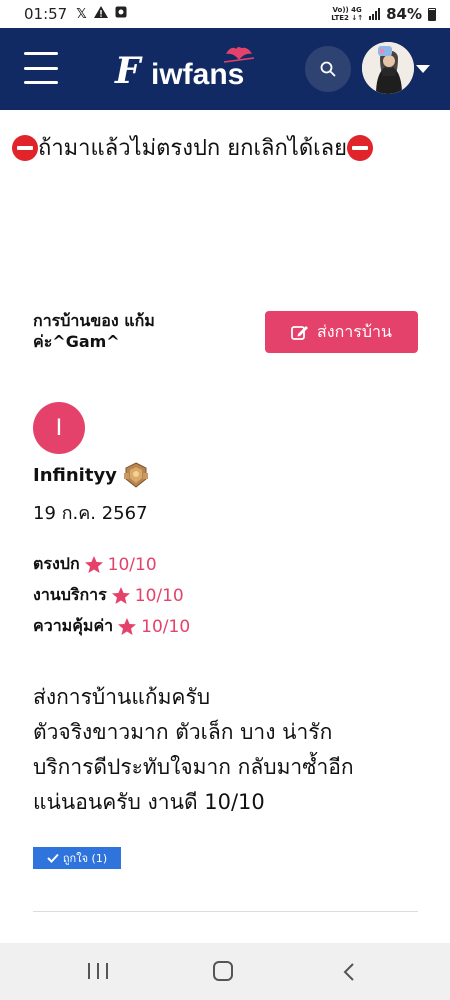  Describe the element at coordinates (135, 475) in the screenshot. I see `rank-badge-icon` at that location.